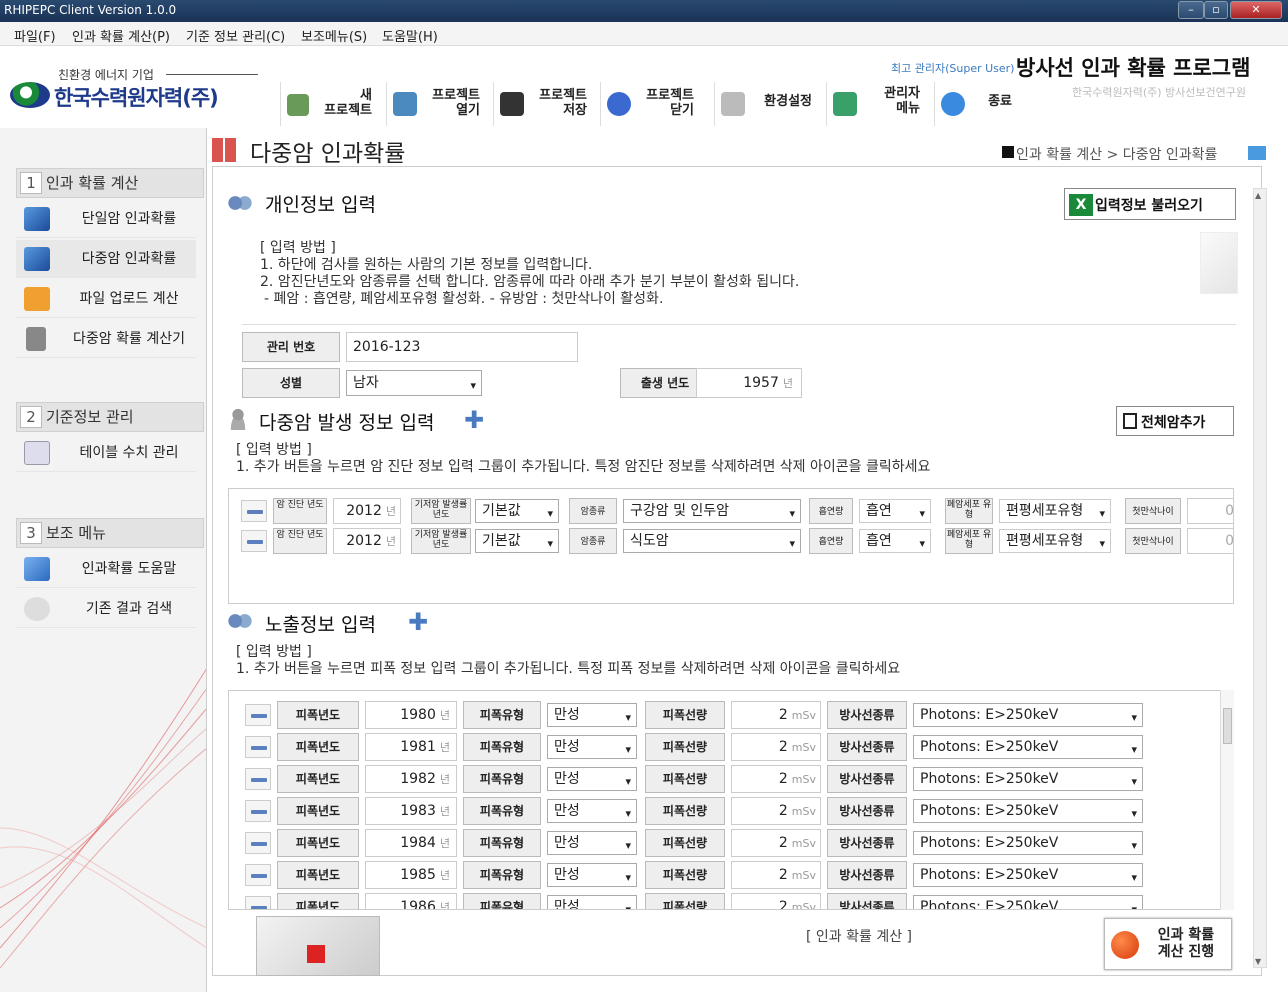 Image resolution: width=1288 pixels, height=992 pixels. I want to click on close-window-button: ✕, so click(1256, 10).